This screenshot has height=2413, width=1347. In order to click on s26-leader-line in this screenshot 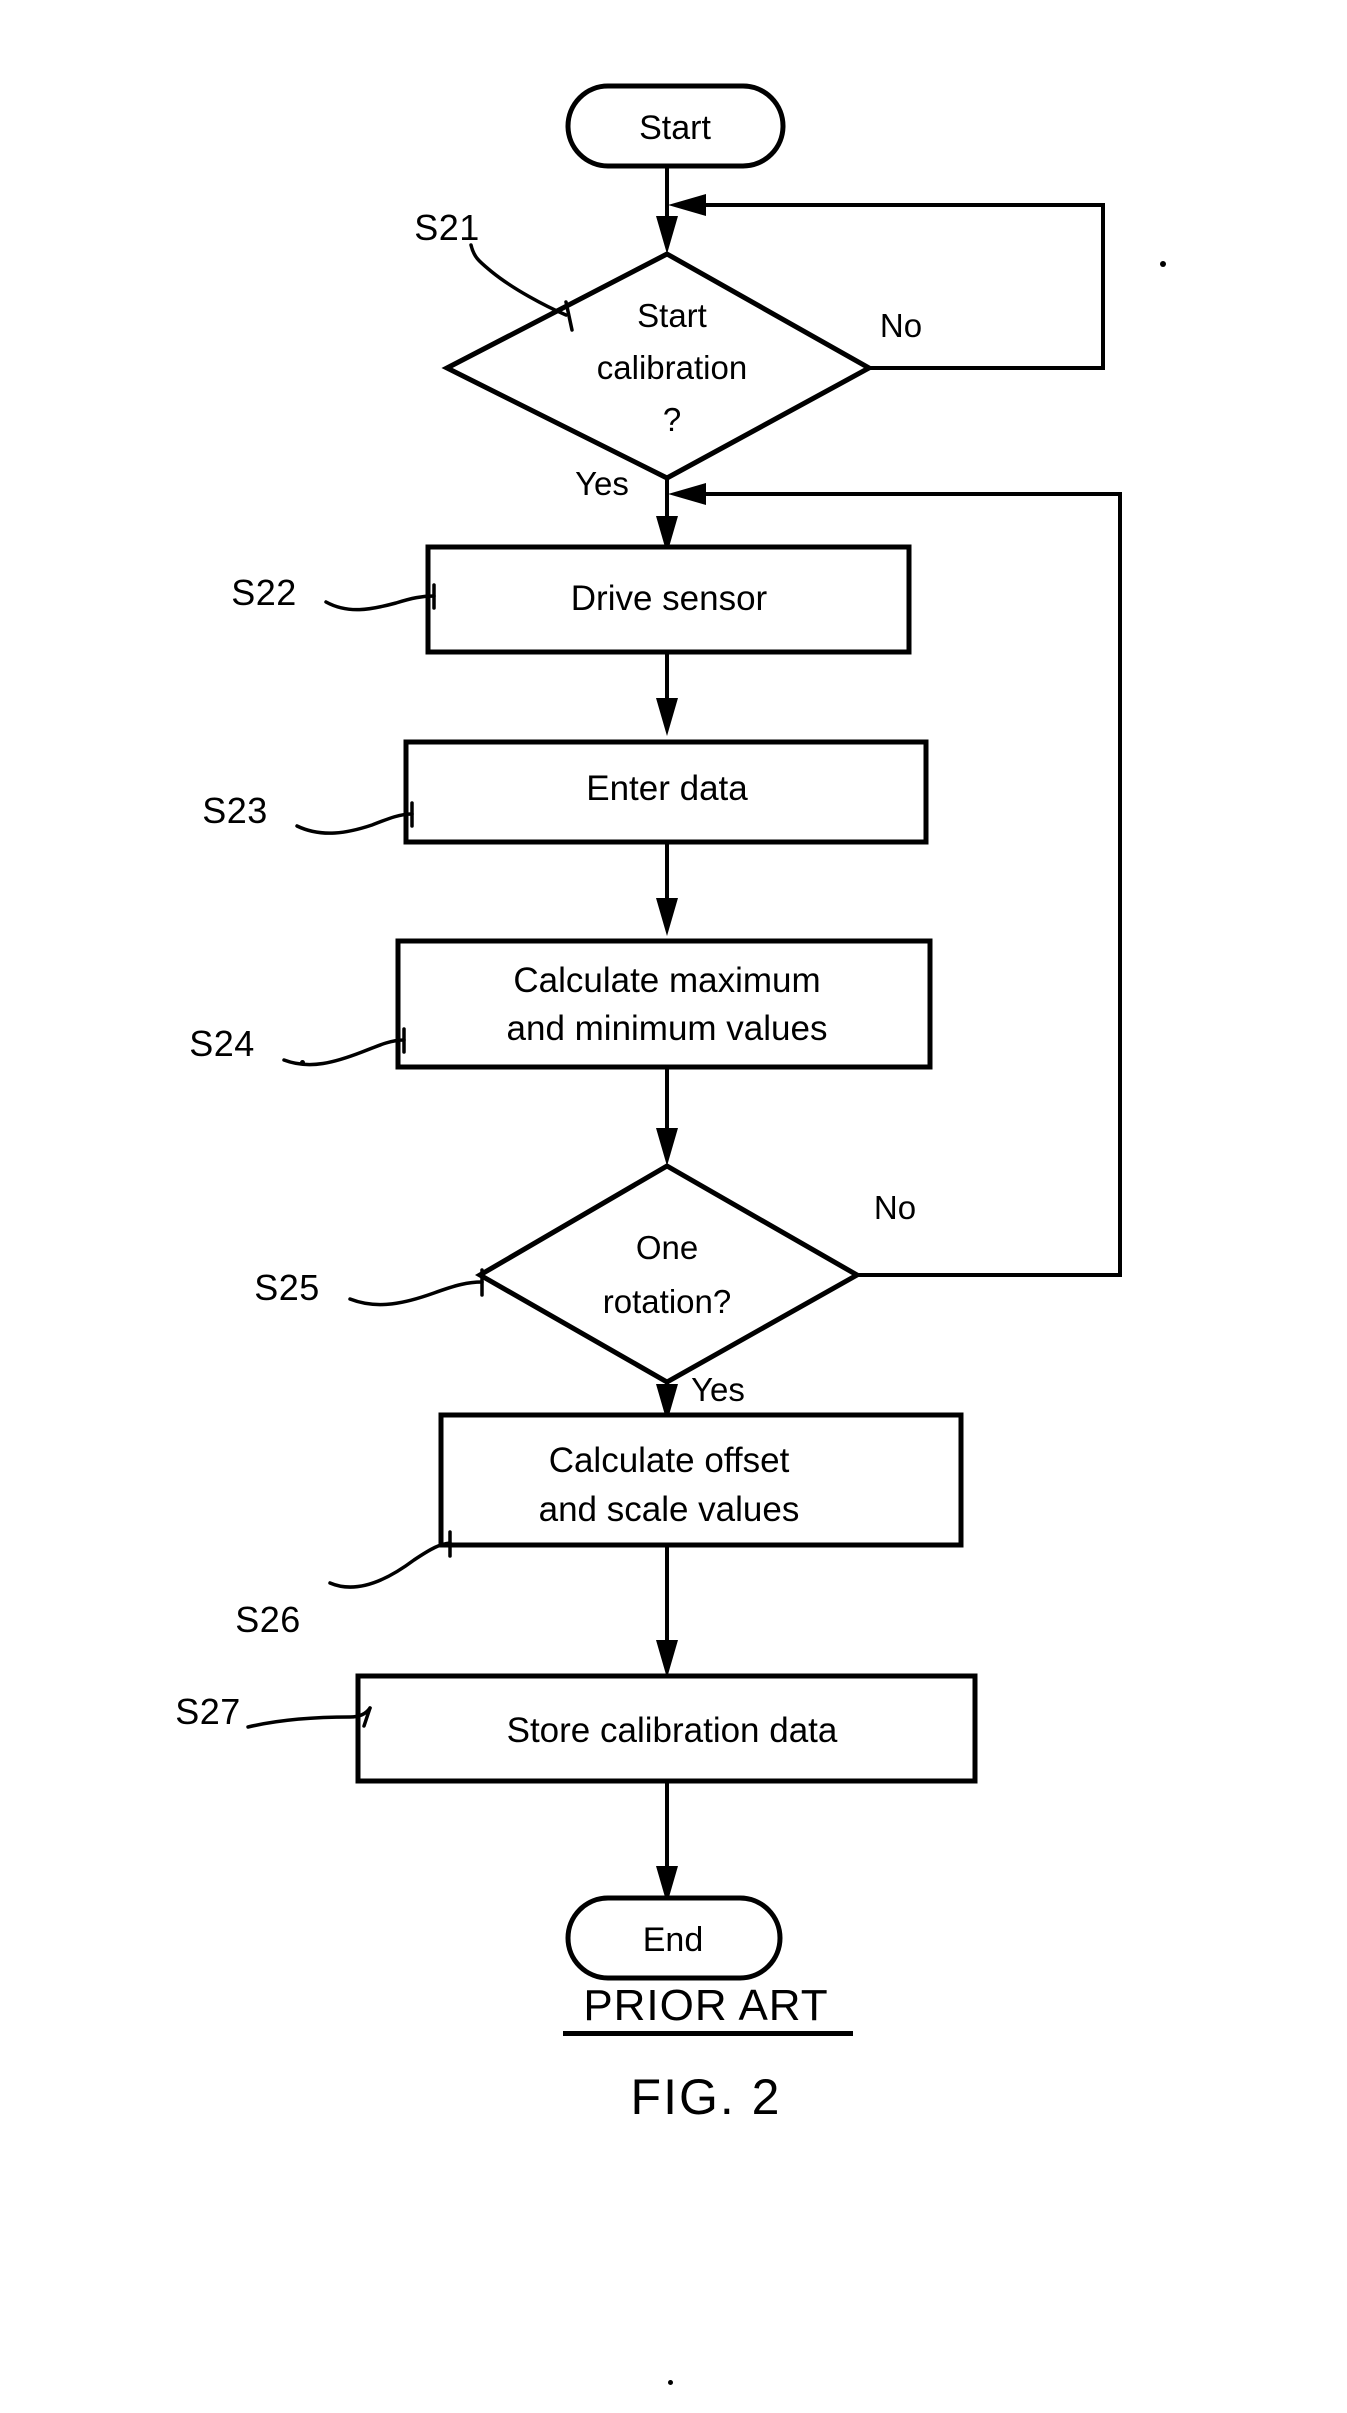, I will do `click(390, 1565)`.